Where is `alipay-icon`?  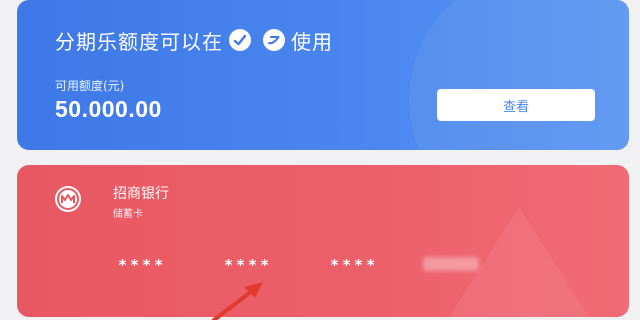
alipay-icon is located at coordinates (274, 40).